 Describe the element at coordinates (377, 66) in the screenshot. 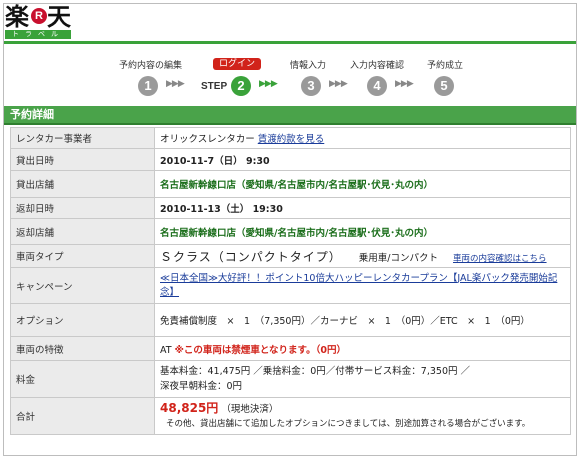

I see `step-4-label: 入力内容確認` at that location.